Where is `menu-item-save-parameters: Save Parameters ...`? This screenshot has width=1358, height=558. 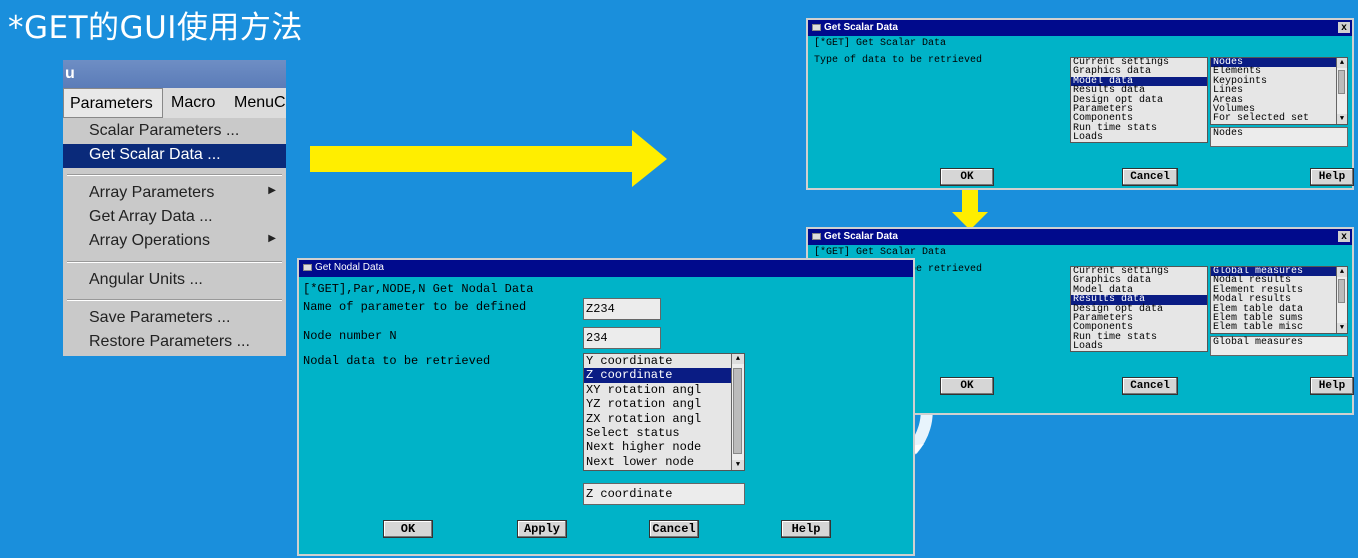
menu-item-save-parameters: Save Parameters ... is located at coordinates (174, 319).